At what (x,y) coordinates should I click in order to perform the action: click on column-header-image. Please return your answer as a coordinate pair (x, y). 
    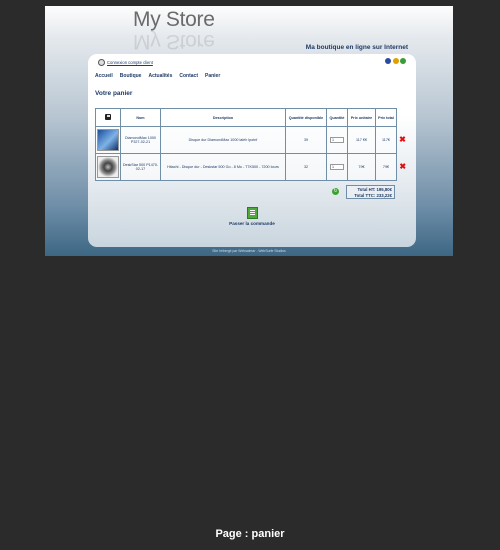
    Looking at the image, I should click on (108, 117).